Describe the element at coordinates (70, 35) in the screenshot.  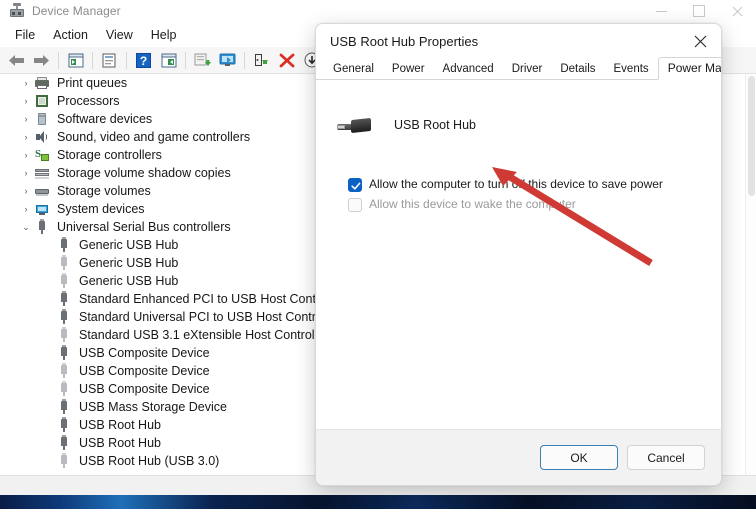
I see `menu-action: Action` at that location.